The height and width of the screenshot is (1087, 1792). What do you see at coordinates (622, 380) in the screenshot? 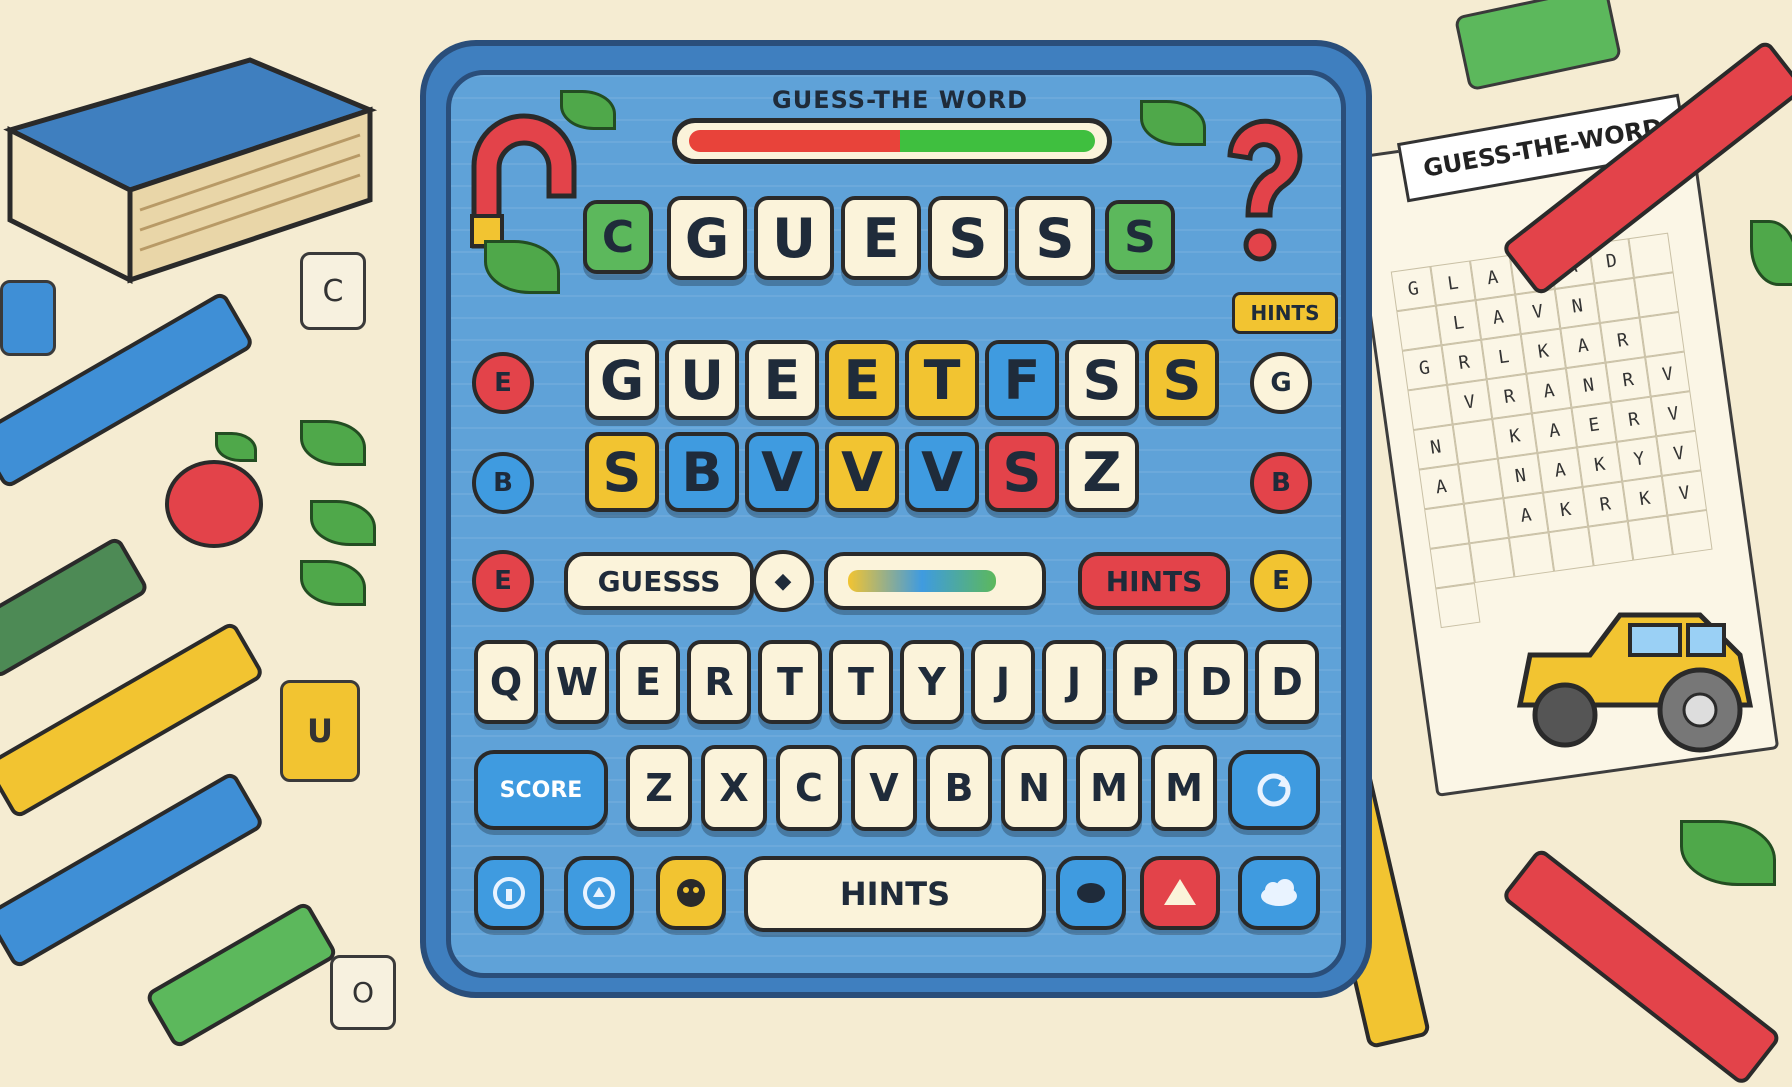
I see `tile-letter: G` at bounding box center [622, 380].